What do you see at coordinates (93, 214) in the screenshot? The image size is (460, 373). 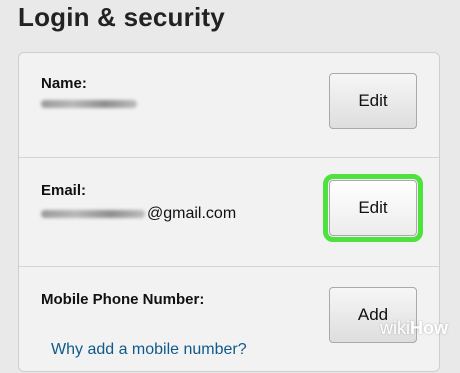 I see `redacted-email-value` at bounding box center [93, 214].